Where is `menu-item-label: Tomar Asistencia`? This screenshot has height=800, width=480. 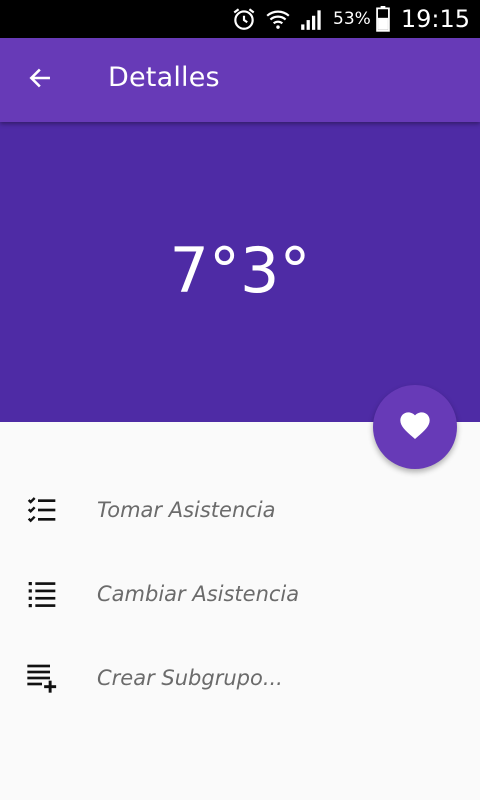 menu-item-label: Tomar Asistencia is located at coordinates (186, 510).